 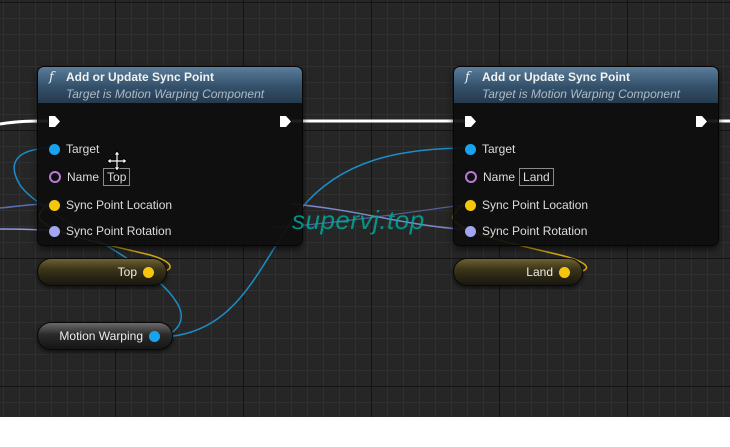 What do you see at coordinates (518, 272) in the screenshot?
I see `land-variable-node: Land` at bounding box center [518, 272].